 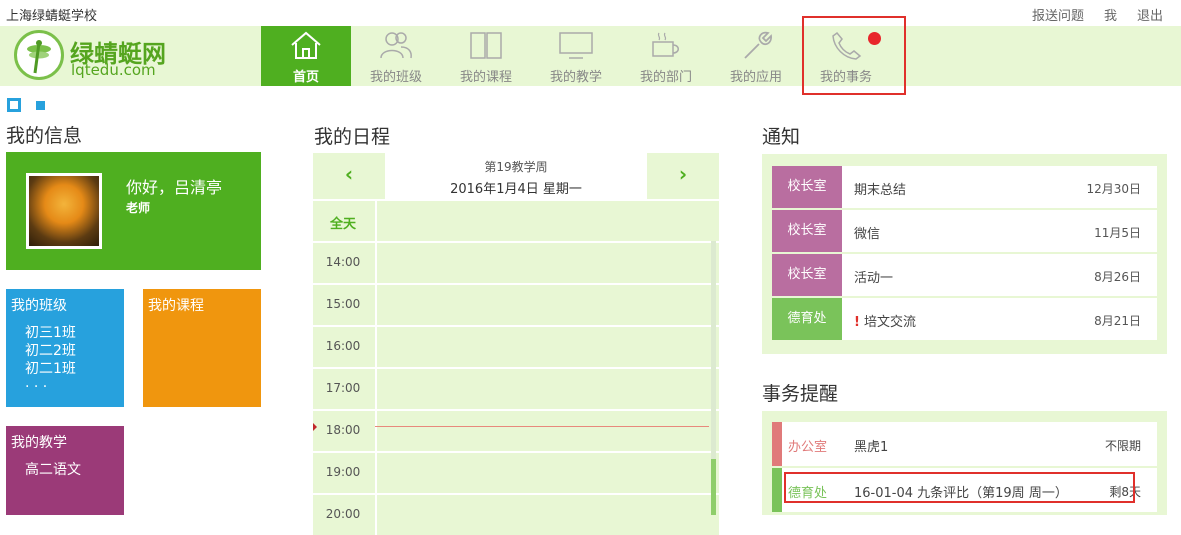 I want to click on notice-row: 德育处 ! 培文交流 8月21日, so click(x=964, y=319).